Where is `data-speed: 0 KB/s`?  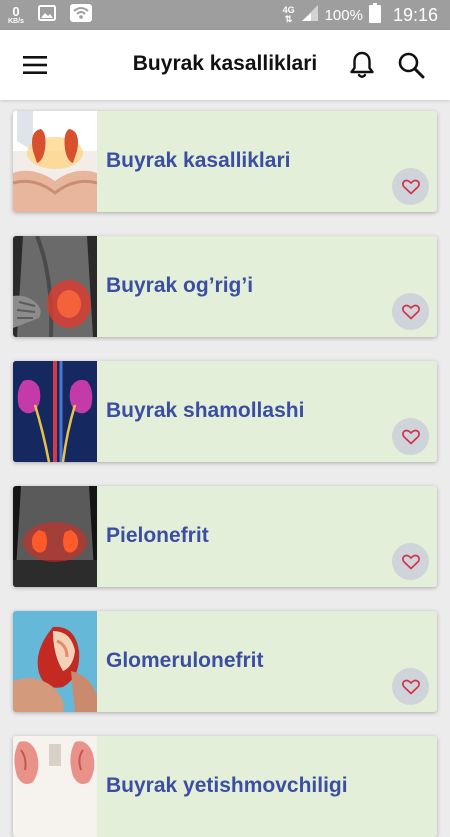
data-speed: 0 KB/s is located at coordinates (16, 15).